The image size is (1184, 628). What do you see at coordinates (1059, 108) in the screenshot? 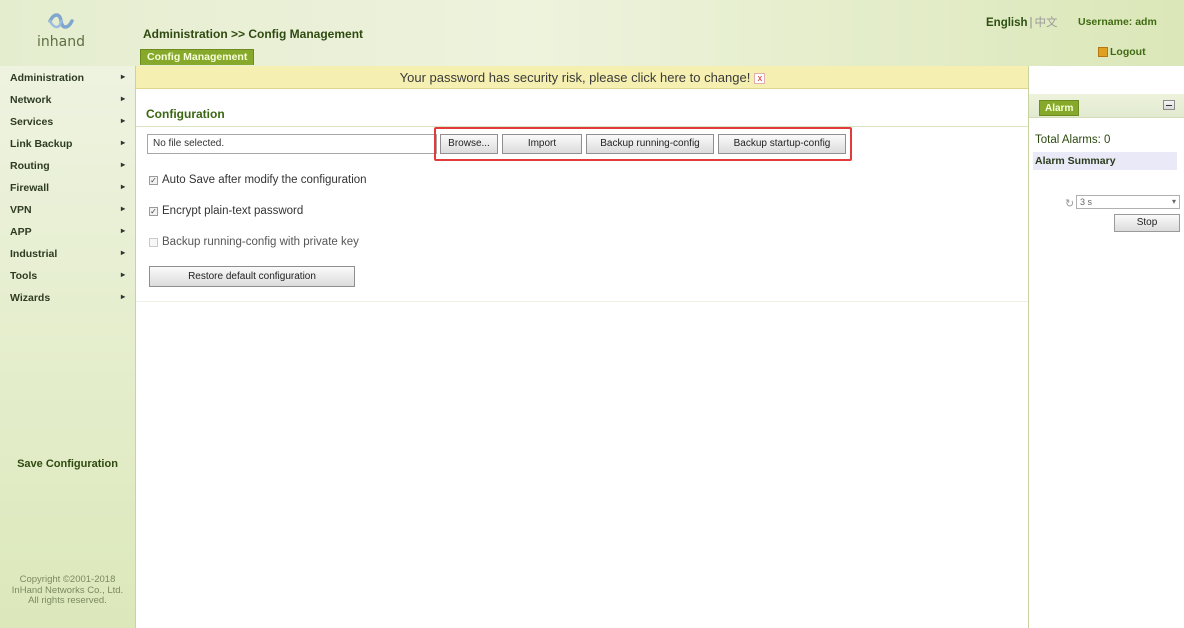
I see `tab-alarm: Alarm` at bounding box center [1059, 108].